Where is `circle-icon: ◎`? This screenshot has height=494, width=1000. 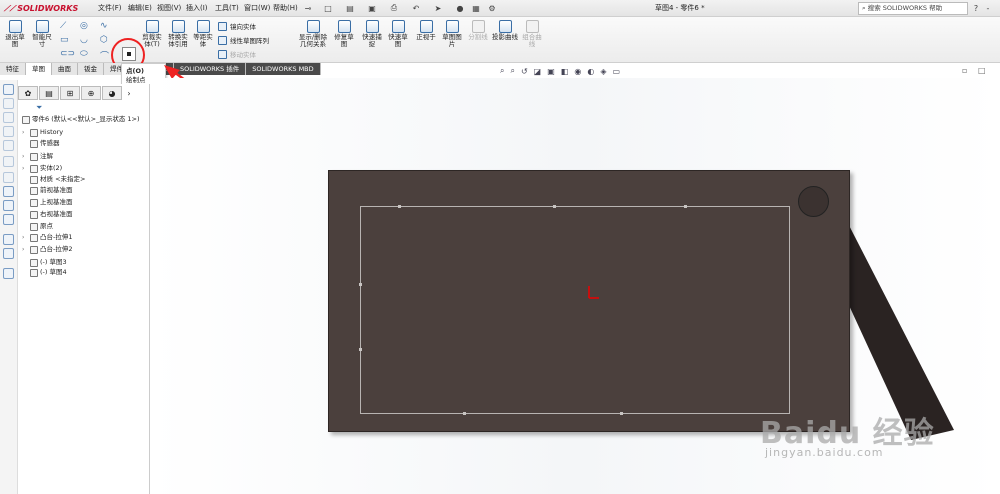 circle-icon: ◎ is located at coordinates (84, 26).